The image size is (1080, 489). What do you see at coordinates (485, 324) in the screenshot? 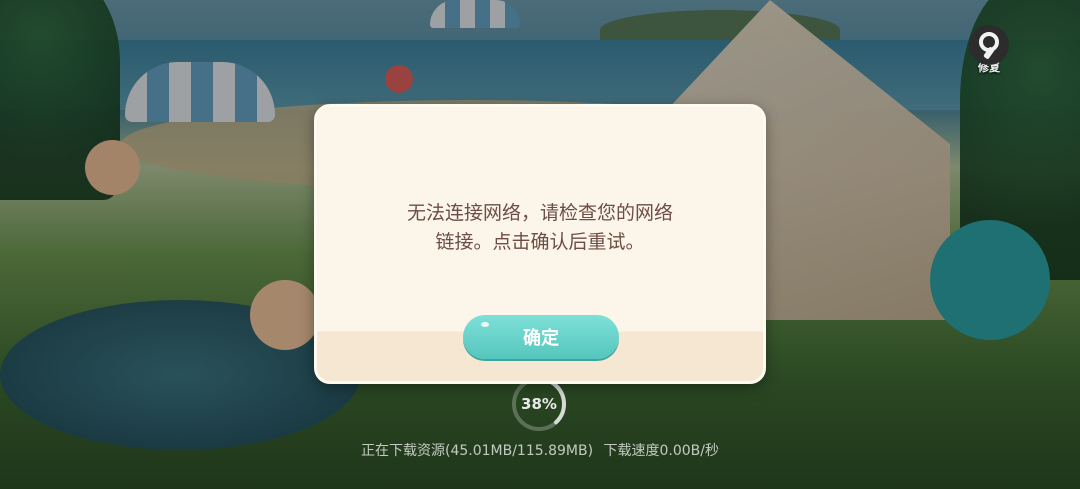
I see `button-shine` at bounding box center [485, 324].